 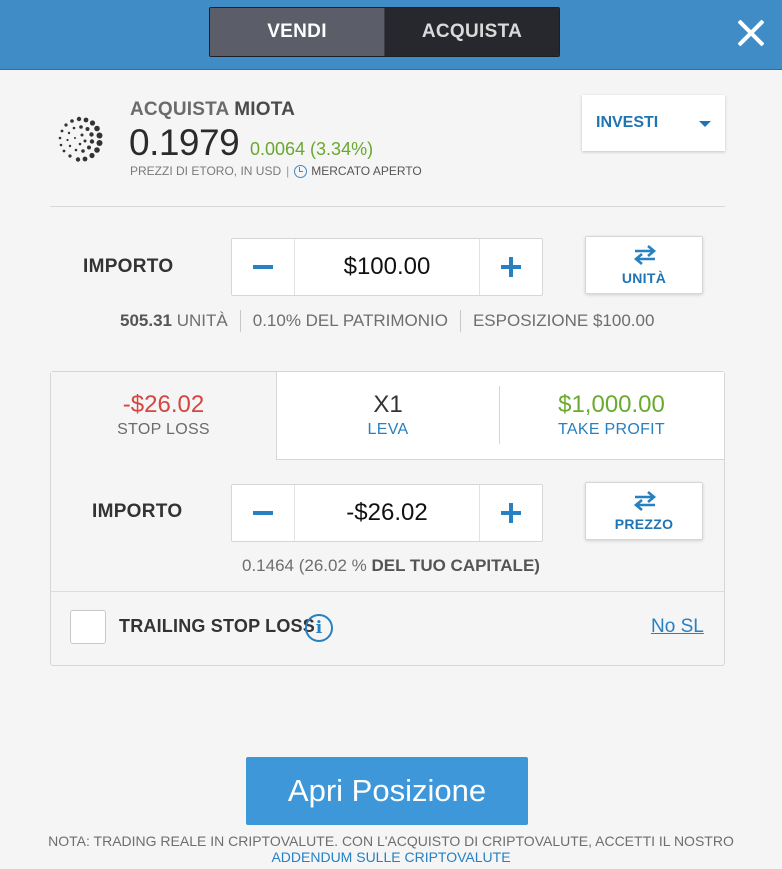 What do you see at coordinates (163, 429) in the screenshot?
I see `stop-loss-label: STOP LOSS` at bounding box center [163, 429].